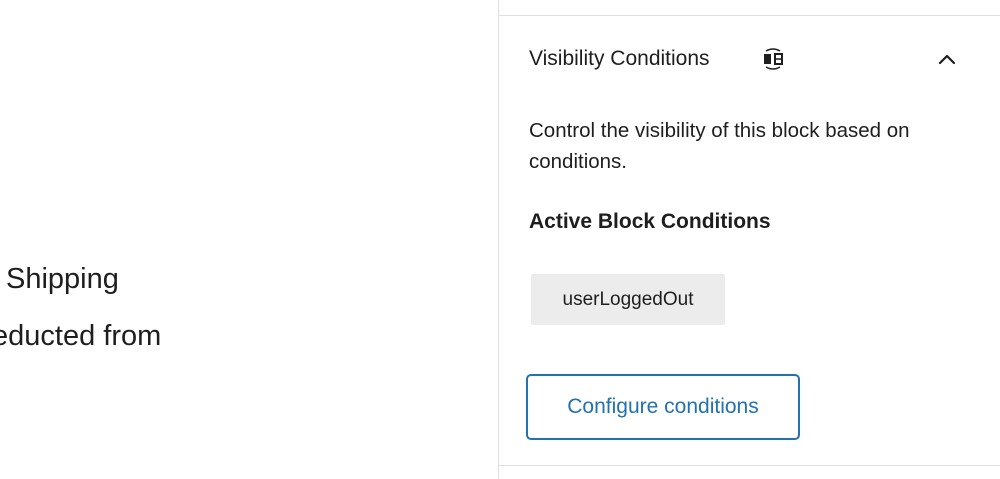  Describe the element at coordinates (749, 60) in the screenshot. I see `visibility-panel-toggle: Visibility Conditions` at that location.